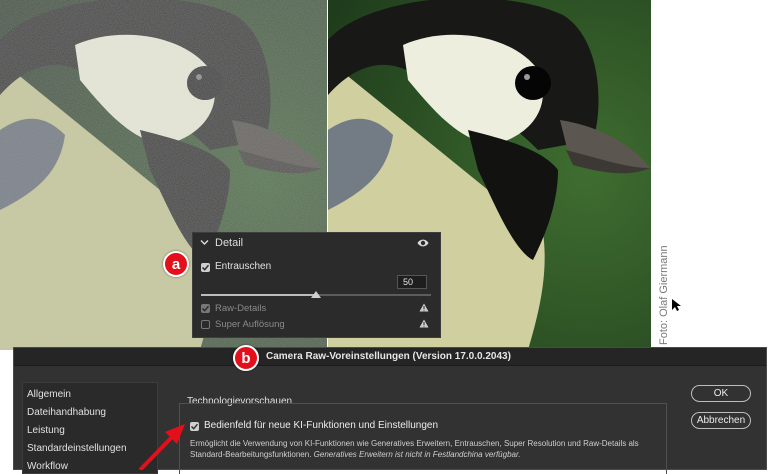 The height and width of the screenshot is (474, 780). Describe the element at coordinates (664, 295) in the screenshot. I see `photo-credit-text: Foto: Olaf Giermann` at that location.